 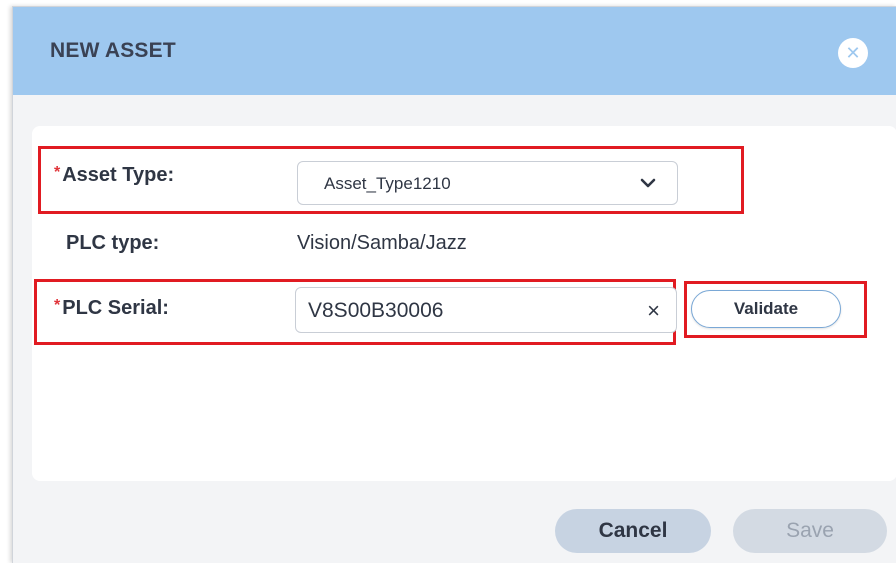 I want to click on plc-serial-label-row: * PLC Serial:, so click(x=111, y=308).